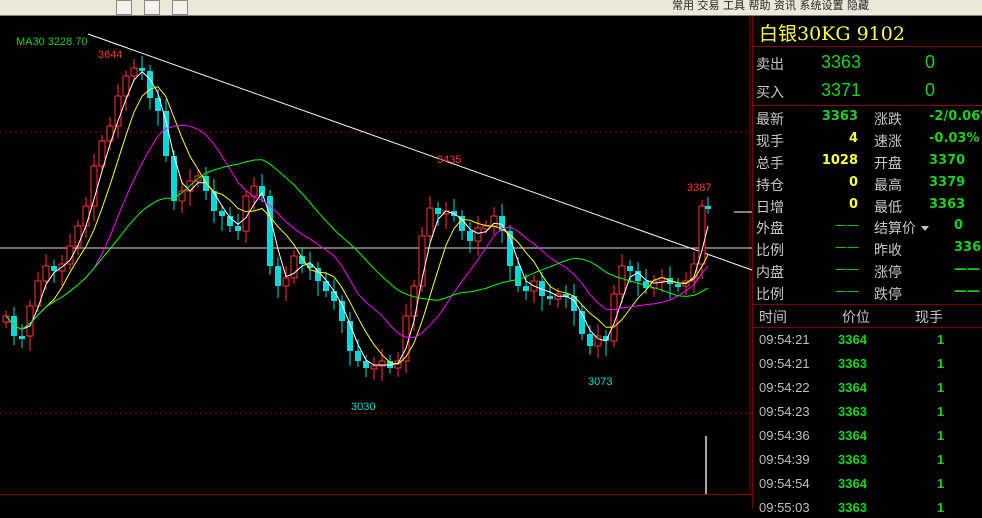 The height and width of the screenshot is (518, 982). I want to click on stat-label: 昨收, so click(888, 251).